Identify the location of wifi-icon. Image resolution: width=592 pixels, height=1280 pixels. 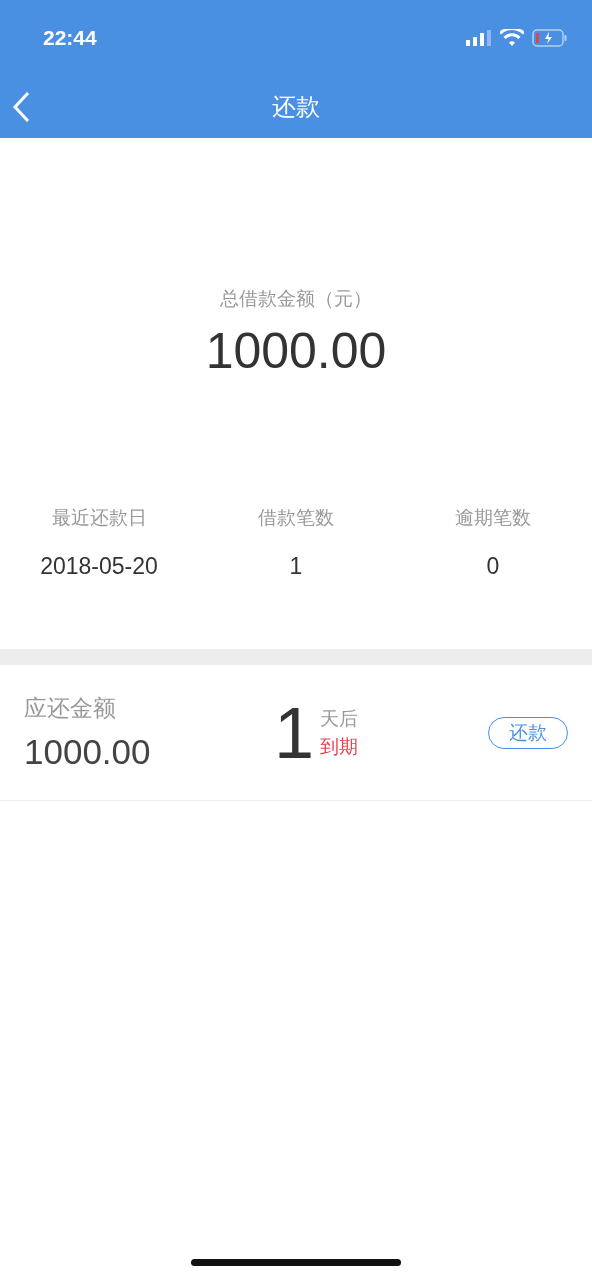
(512, 37).